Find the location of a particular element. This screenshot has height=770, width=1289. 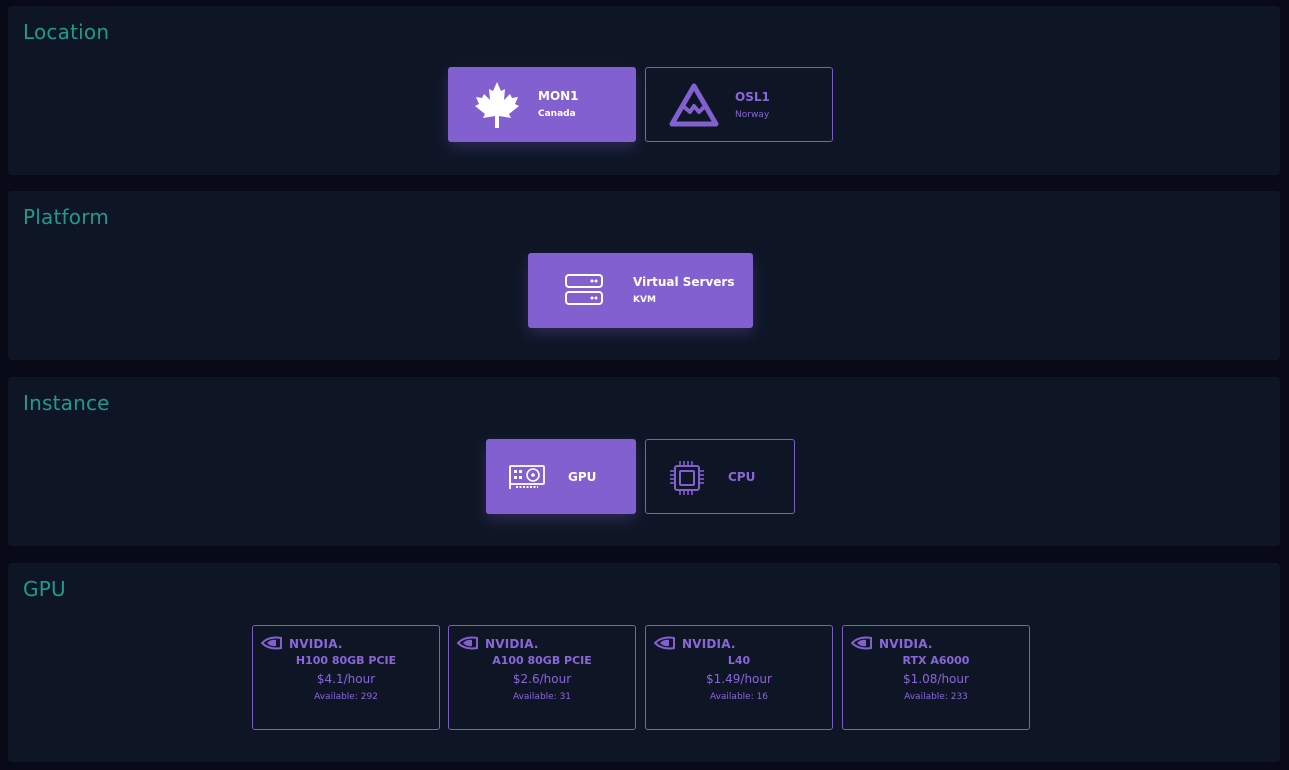

gpu-price: $1.49/hour is located at coordinates (739, 679).